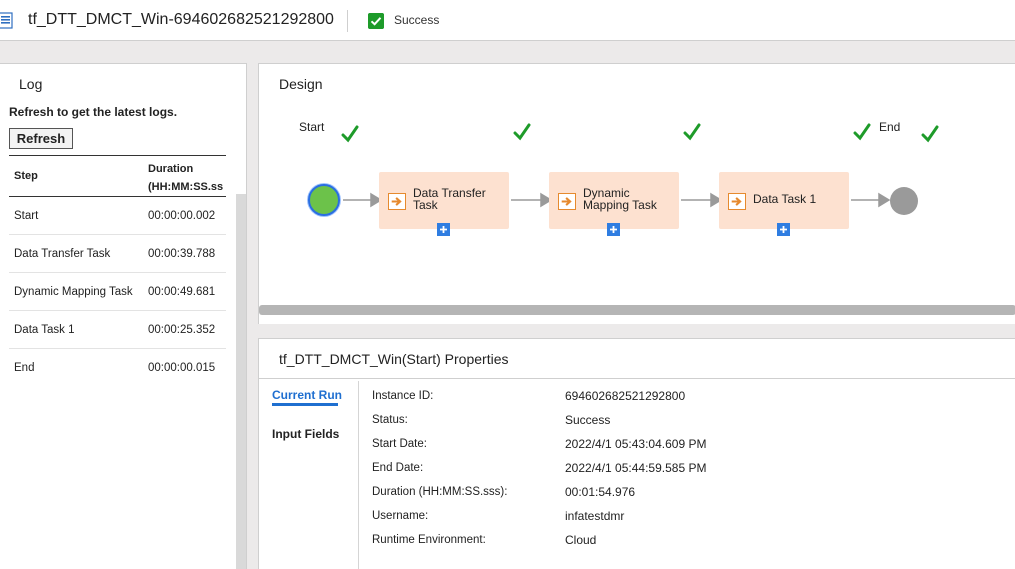  I want to click on document-icon, so click(6, 20).